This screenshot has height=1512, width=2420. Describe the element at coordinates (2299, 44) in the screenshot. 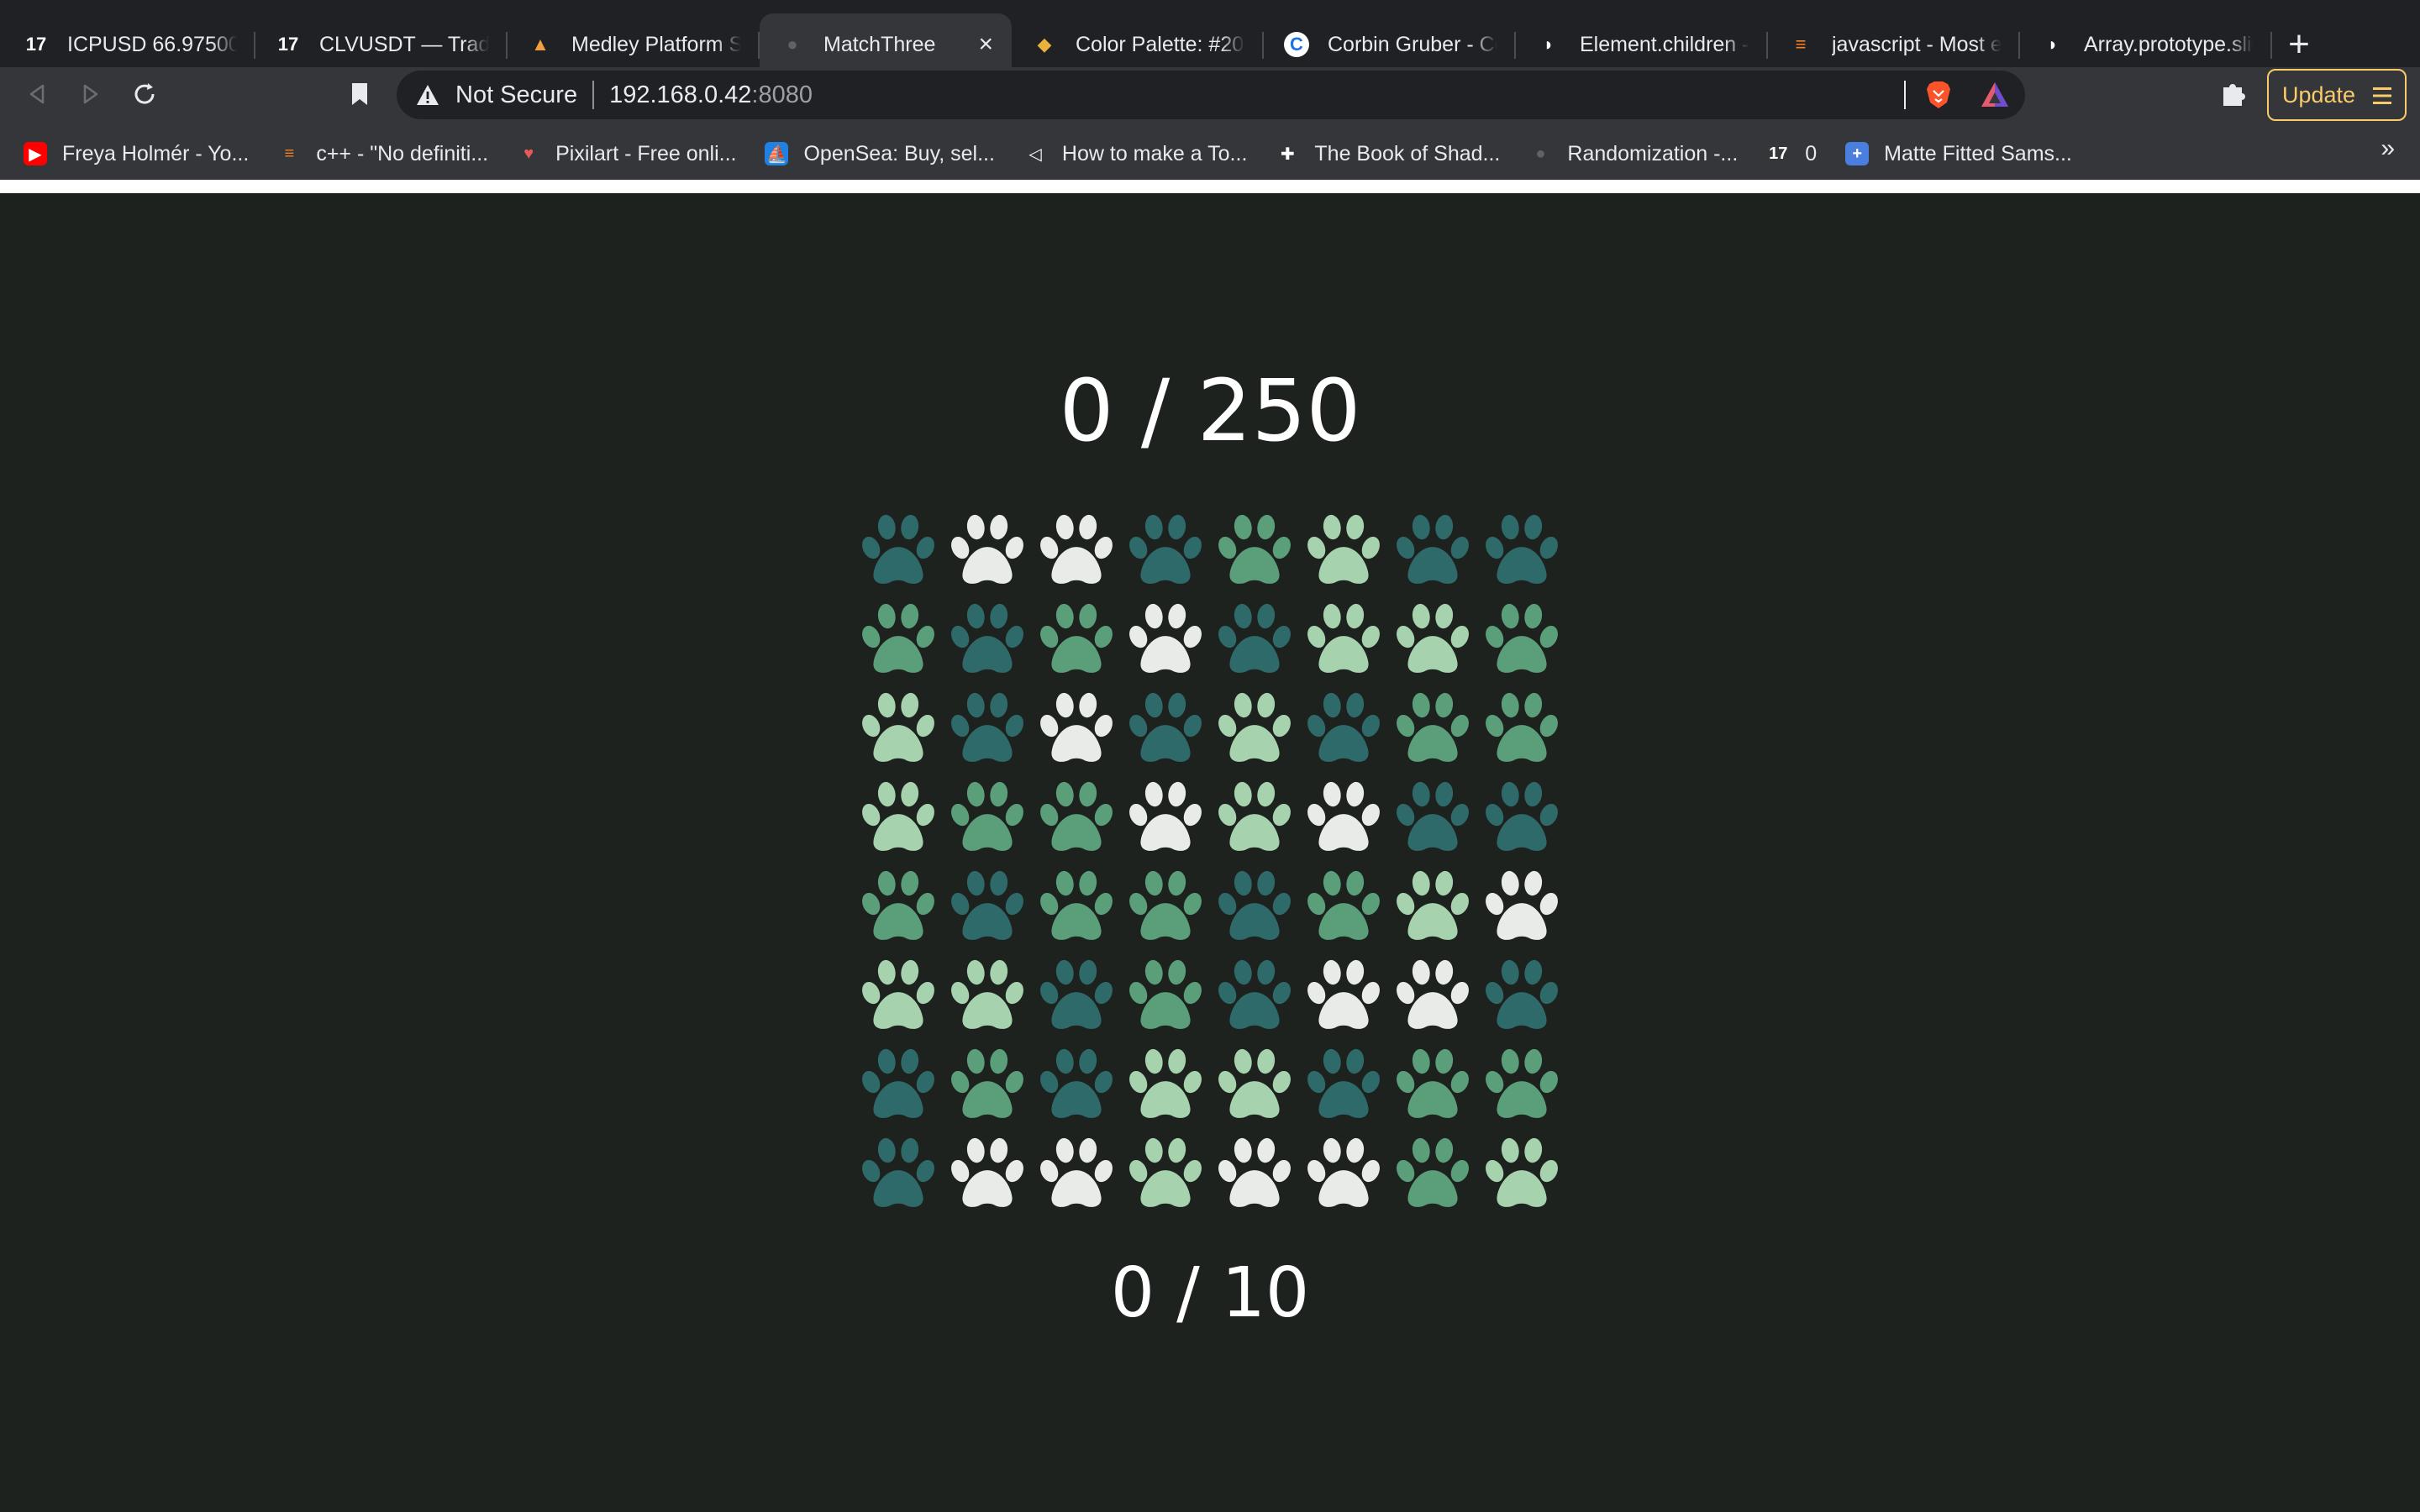

I see `new-tab-button: +` at that location.